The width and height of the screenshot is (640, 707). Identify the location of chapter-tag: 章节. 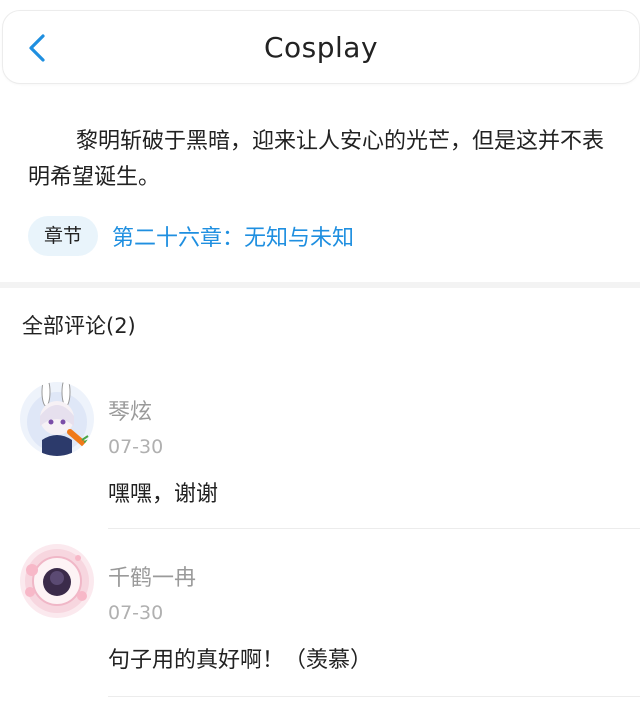
(63, 236).